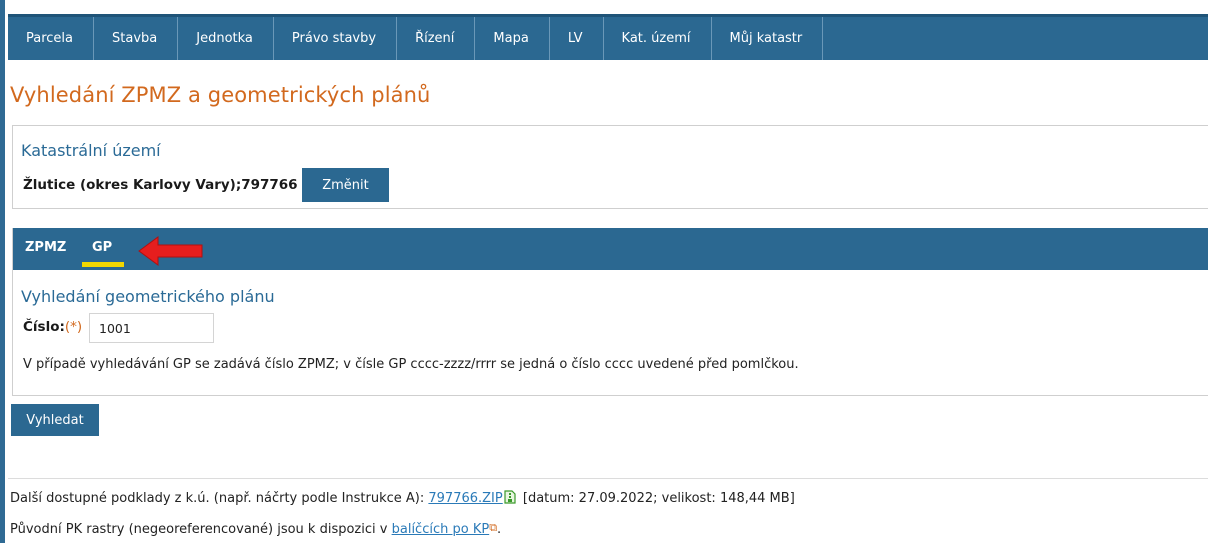 Image resolution: width=1208 pixels, height=543 pixels. Describe the element at coordinates (610, 249) in the screenshot. I see `tab-bar: ZPMZ GP` at that location.